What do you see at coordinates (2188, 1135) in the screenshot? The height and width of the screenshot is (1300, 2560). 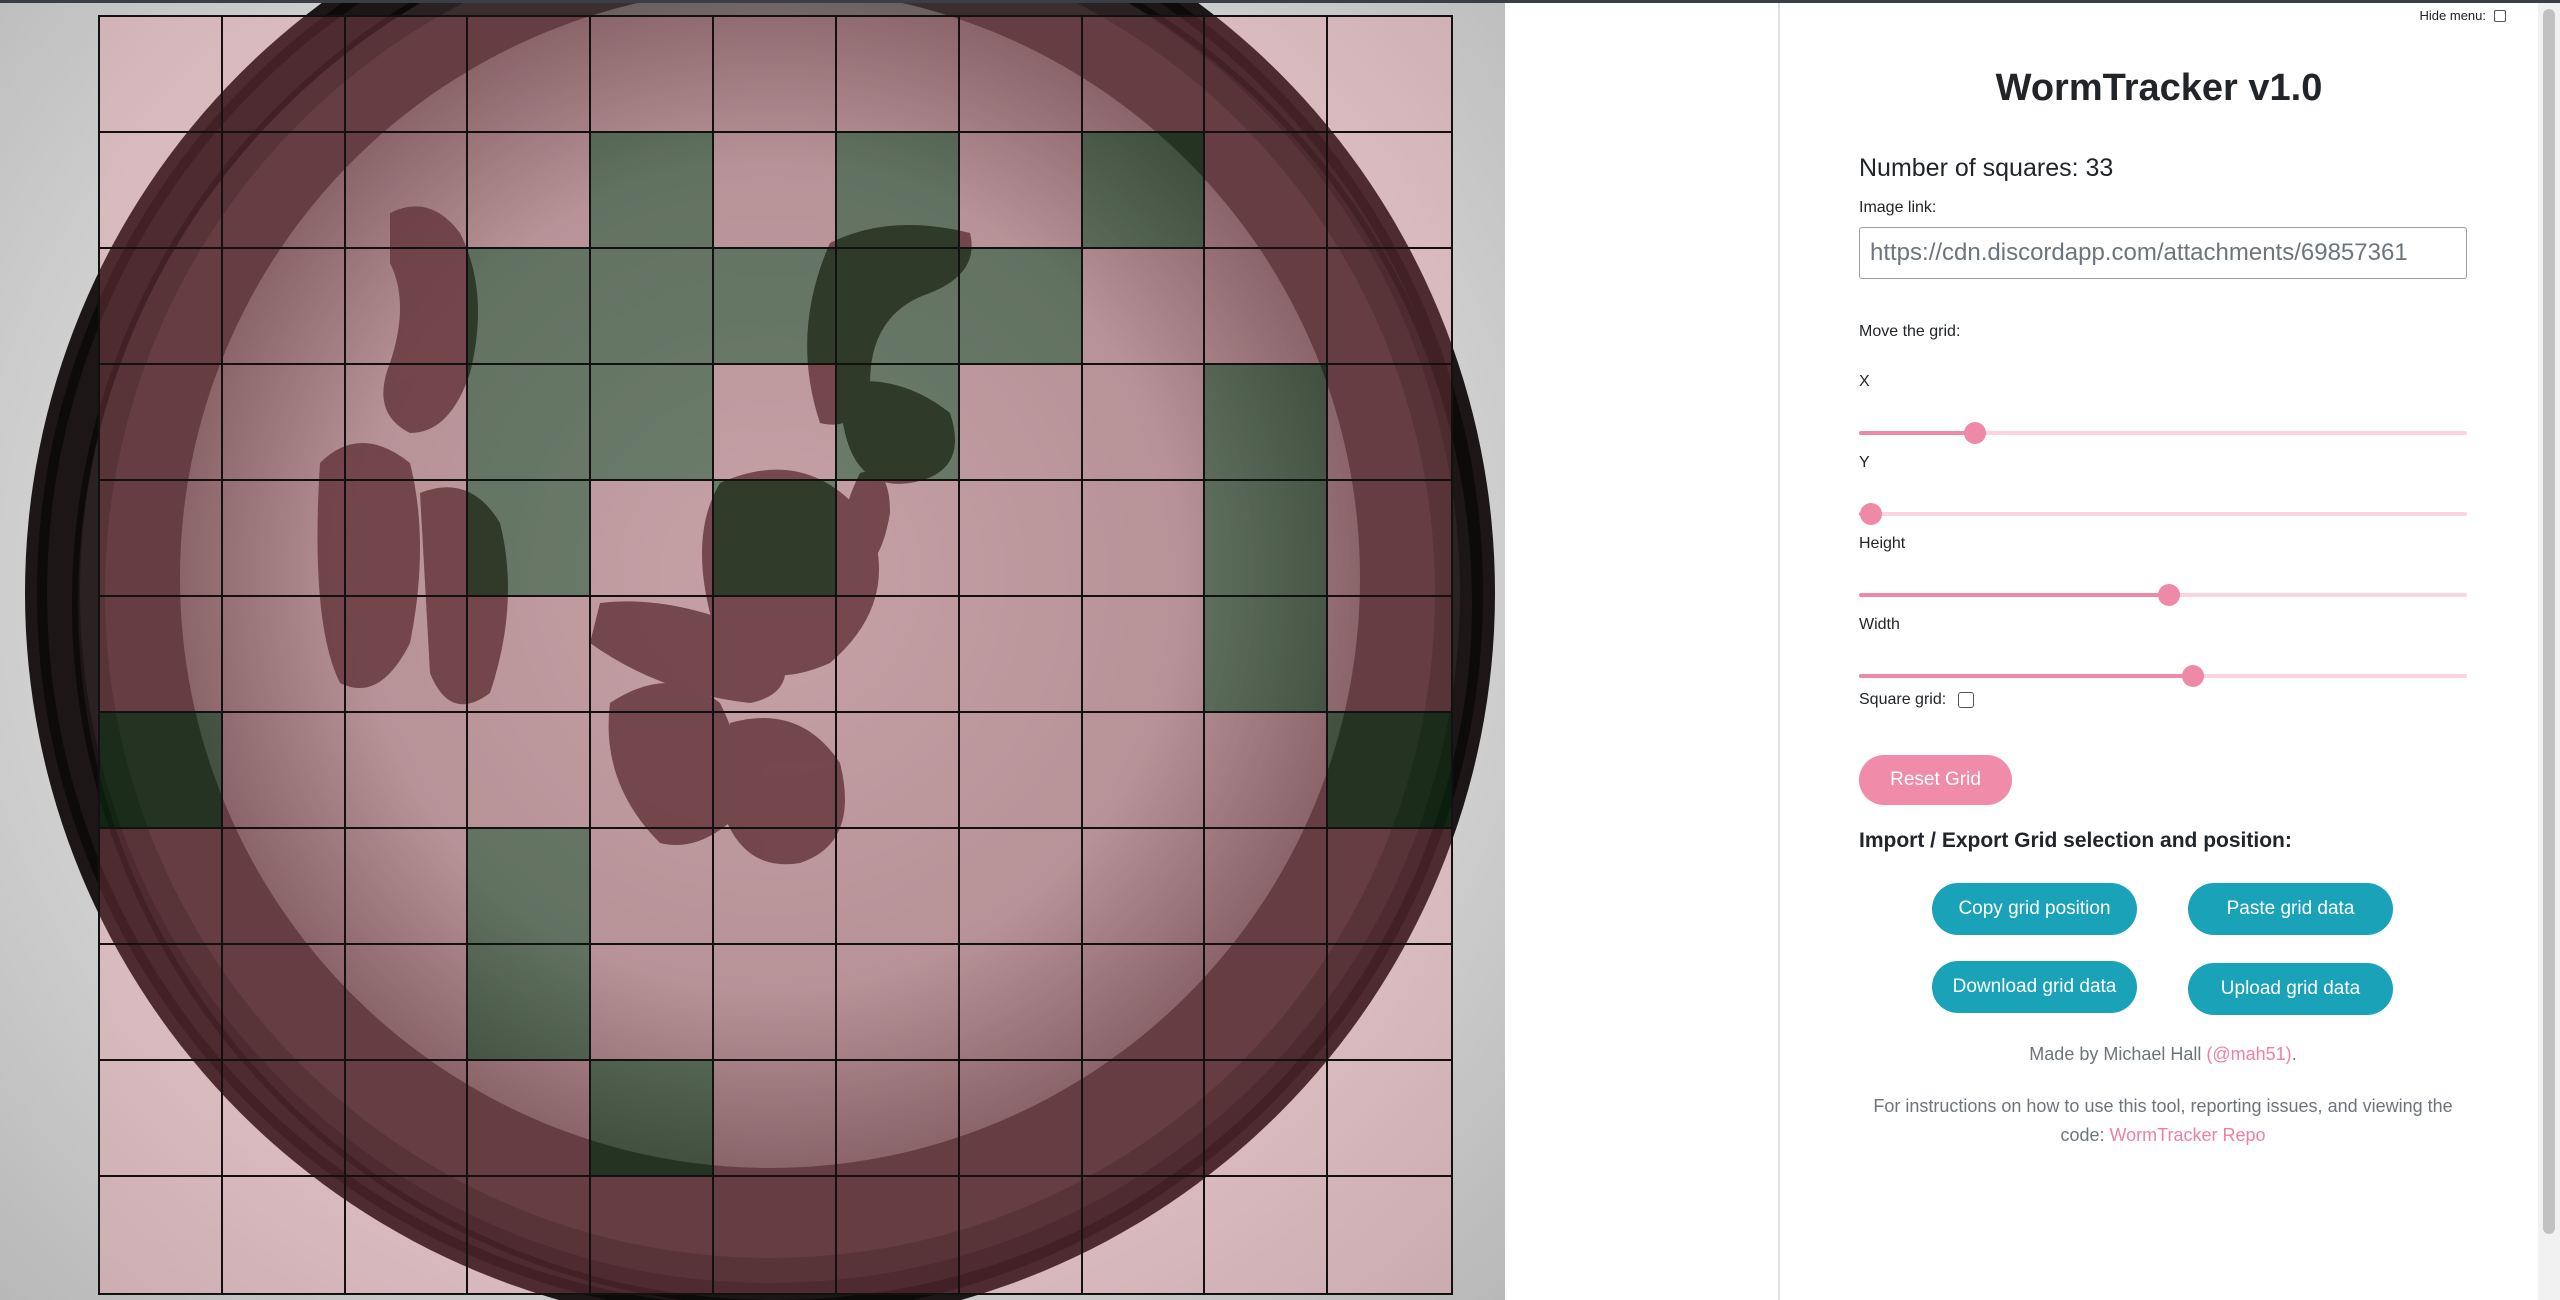 I see `repo-link: WormTracker Repo` at bounding box center [2188, 1135].